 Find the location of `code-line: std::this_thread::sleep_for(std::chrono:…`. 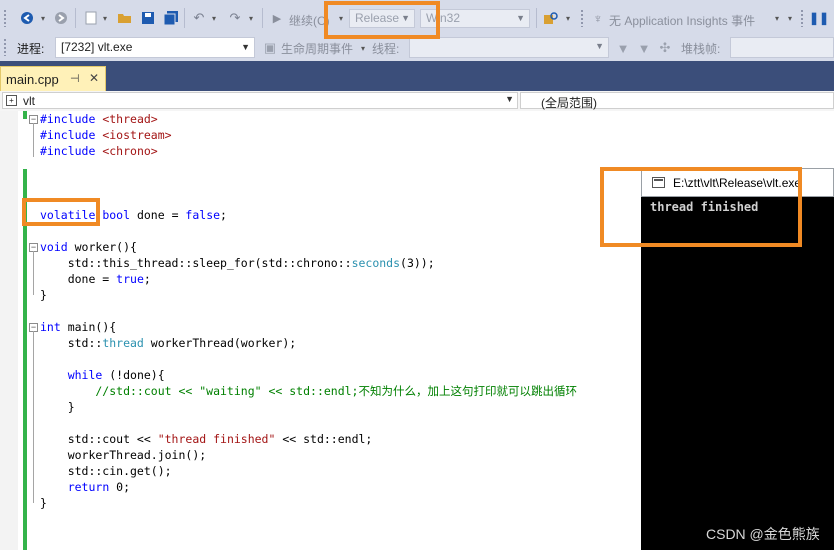

code-line: std::this_thread::sleep_for(std::chrono:… is located at coordinates (237, 263).